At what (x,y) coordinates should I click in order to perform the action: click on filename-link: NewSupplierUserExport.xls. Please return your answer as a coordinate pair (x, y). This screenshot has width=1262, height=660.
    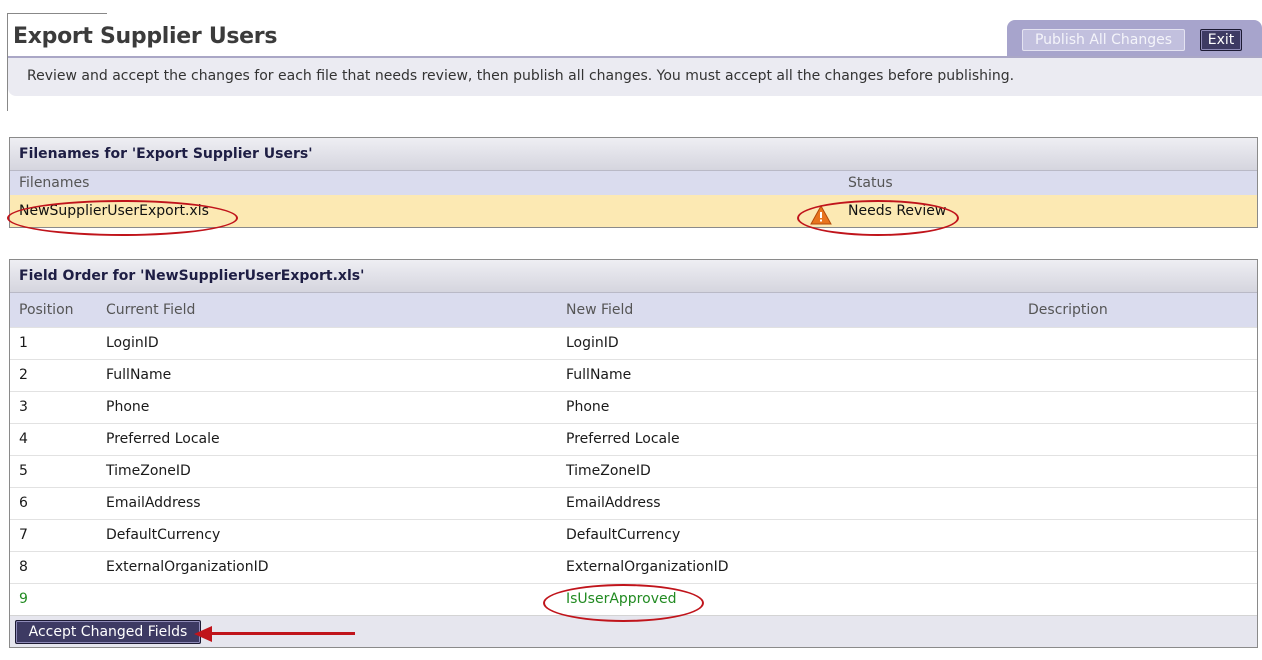
    Looking at the image, I should click on (114, 211).